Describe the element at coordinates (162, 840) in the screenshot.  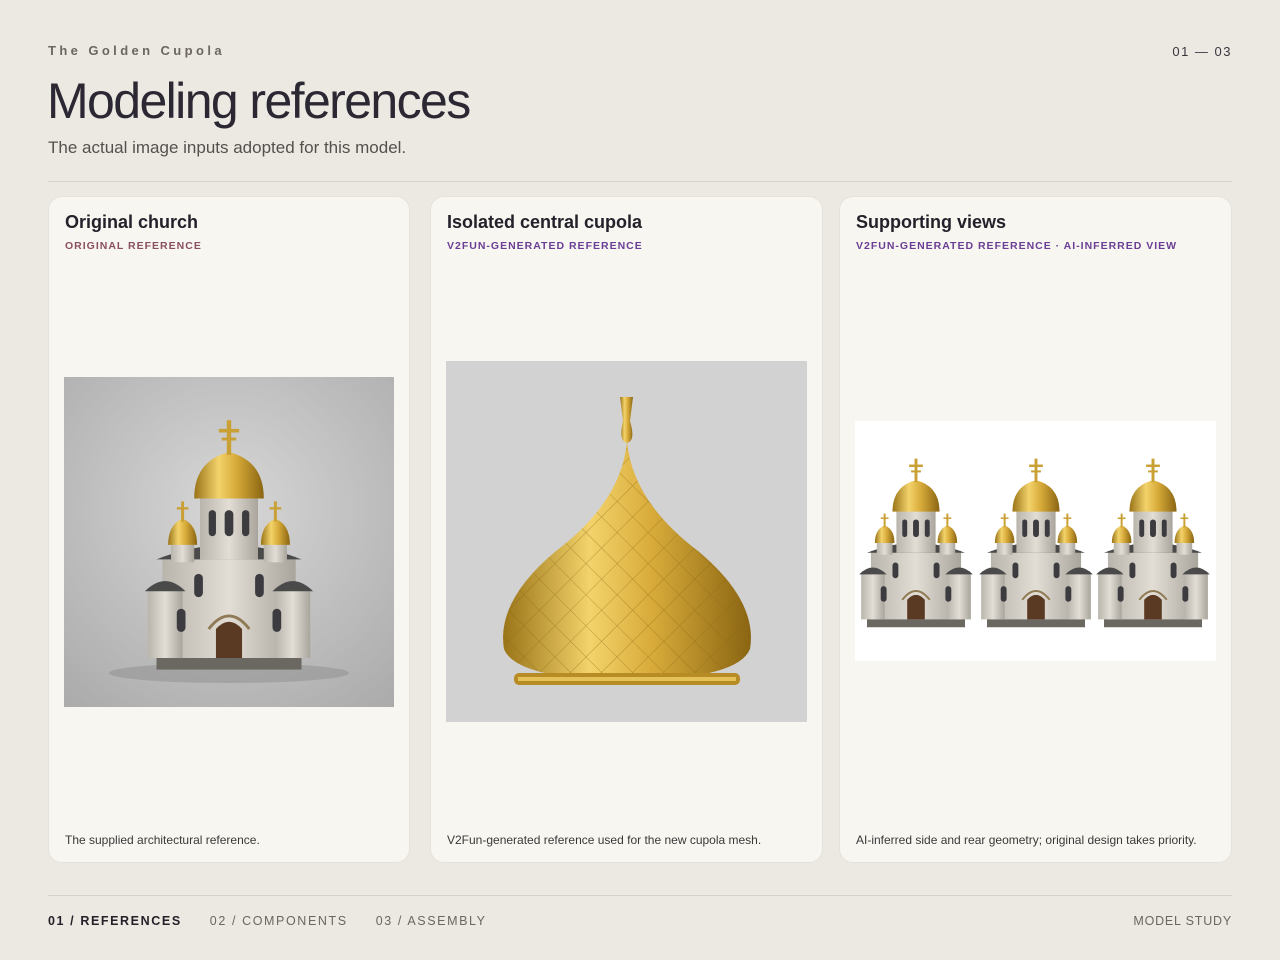
I see `card-caption: The supplied architectural reference.` at that location.